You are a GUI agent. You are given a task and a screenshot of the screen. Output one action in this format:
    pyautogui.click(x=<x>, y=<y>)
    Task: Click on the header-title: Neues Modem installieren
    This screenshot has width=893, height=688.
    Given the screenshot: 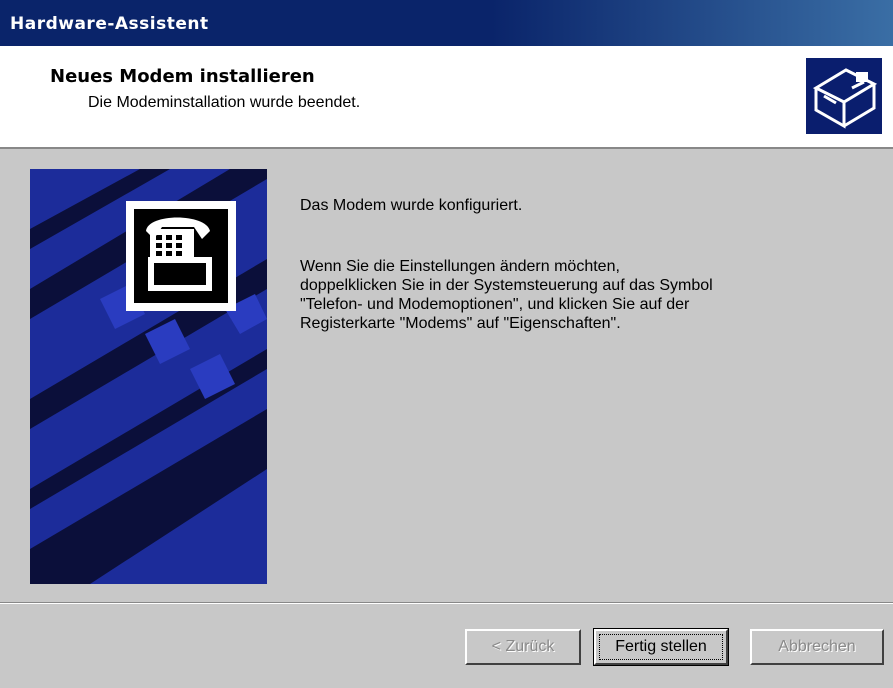 What is the action you would take?
    pyautogui.click(x=182, y=76)
    